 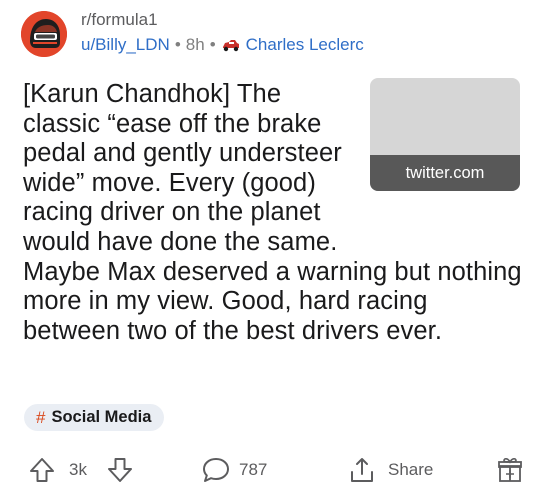 I want to click on author-link: u/Billy_LDN, so click(x=125, y=45).